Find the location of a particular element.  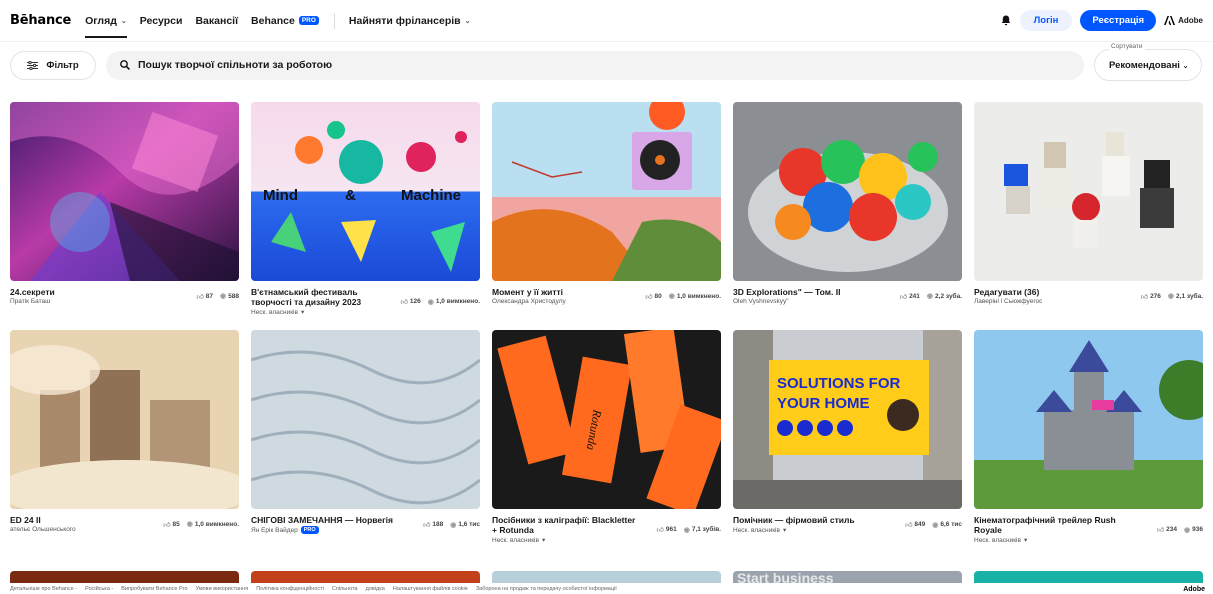

project-owner: Oleh Vyshnevskyy" is located at coordinates (786, 301).